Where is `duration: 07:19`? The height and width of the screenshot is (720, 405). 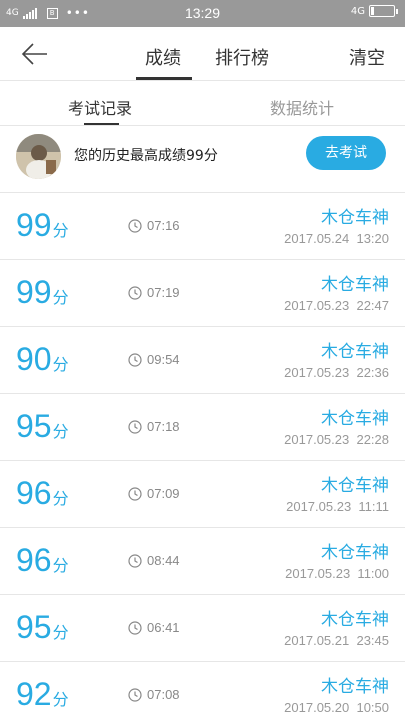
duration: 07:19 is located at coordinates (154, 292).